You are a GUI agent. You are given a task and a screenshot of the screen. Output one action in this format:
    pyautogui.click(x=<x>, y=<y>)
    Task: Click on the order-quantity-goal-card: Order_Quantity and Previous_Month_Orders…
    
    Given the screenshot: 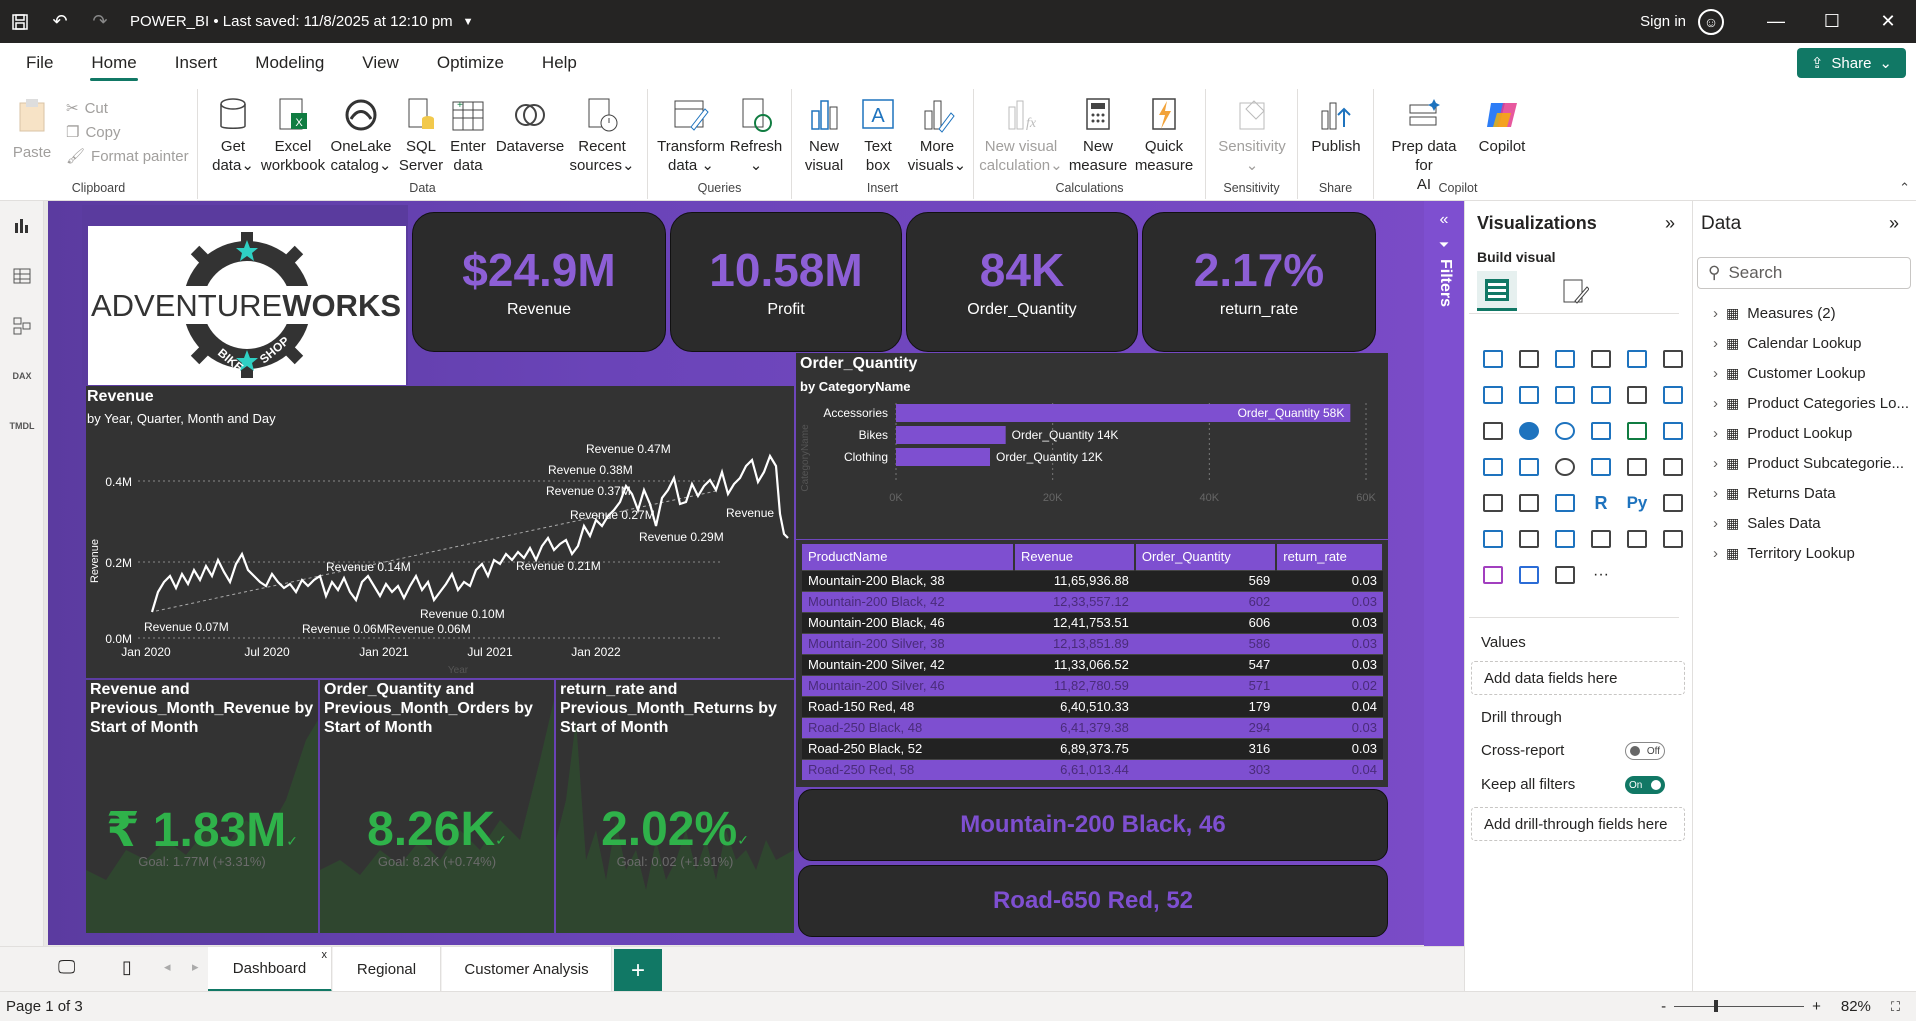 What is the action you would take?
    pyautogui.click(x=437, y=806)
    